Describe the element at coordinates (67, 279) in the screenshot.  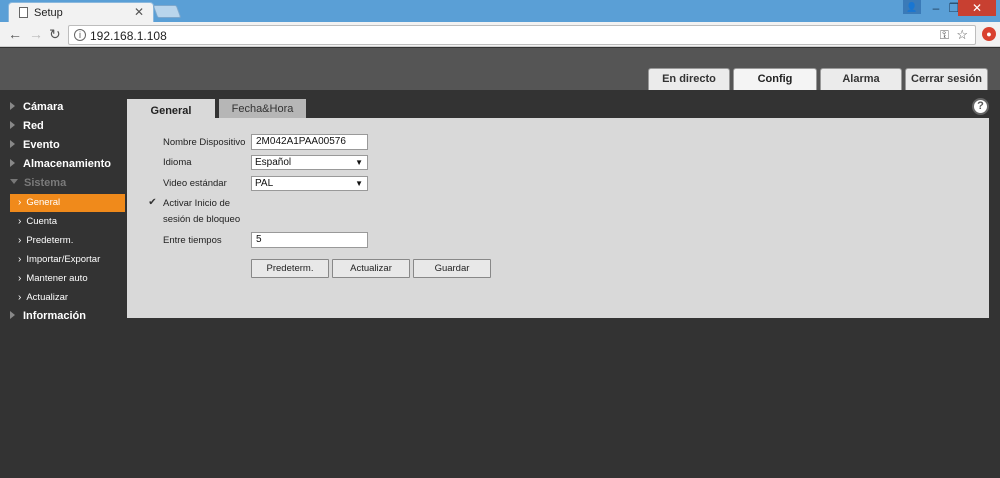
I see `sidebar-item-auto-maintain: › Mantener auto` at that location.